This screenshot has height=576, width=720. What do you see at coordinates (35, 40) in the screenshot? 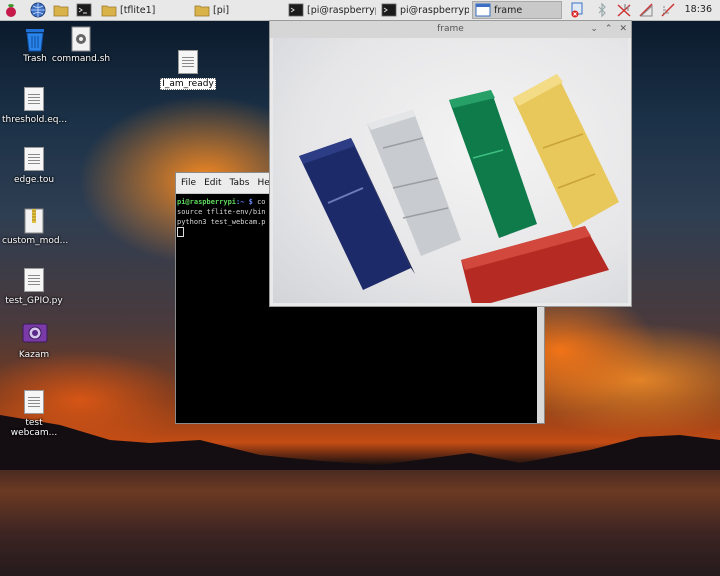
I see `trash-icon` at bounding box center [35, 40].